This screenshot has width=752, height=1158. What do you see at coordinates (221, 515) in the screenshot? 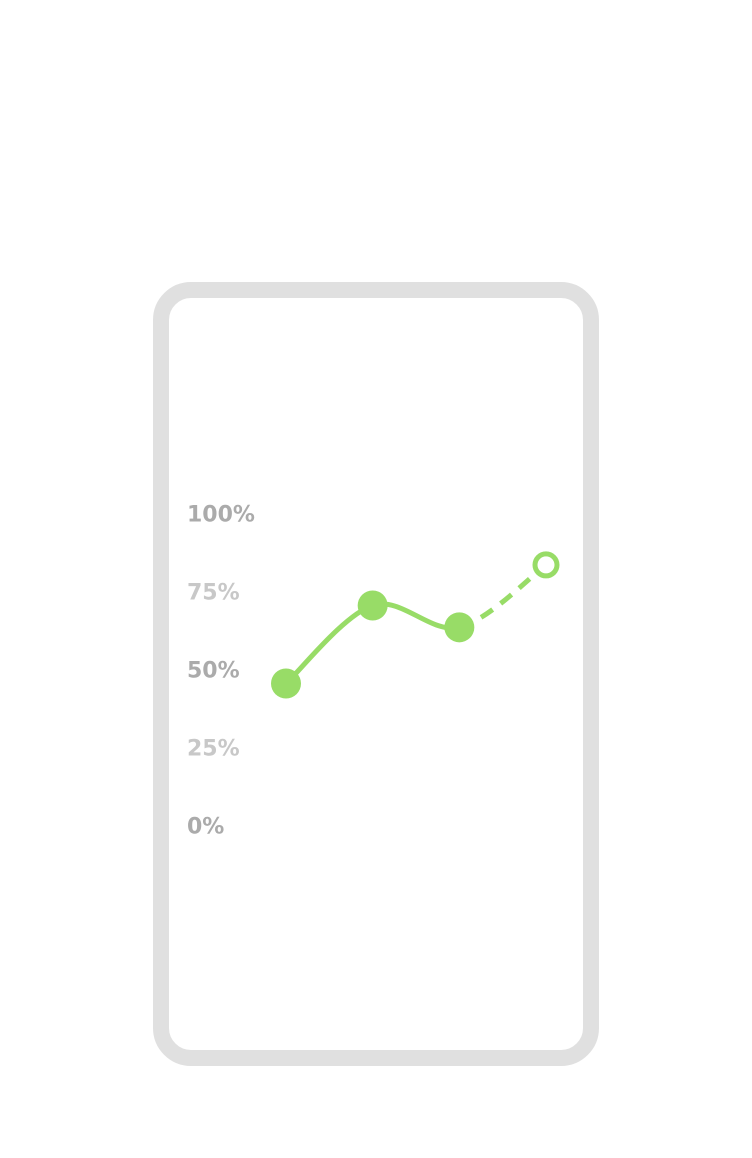
I see `y-tick-label: 100%` at bounding box center [221, 515].